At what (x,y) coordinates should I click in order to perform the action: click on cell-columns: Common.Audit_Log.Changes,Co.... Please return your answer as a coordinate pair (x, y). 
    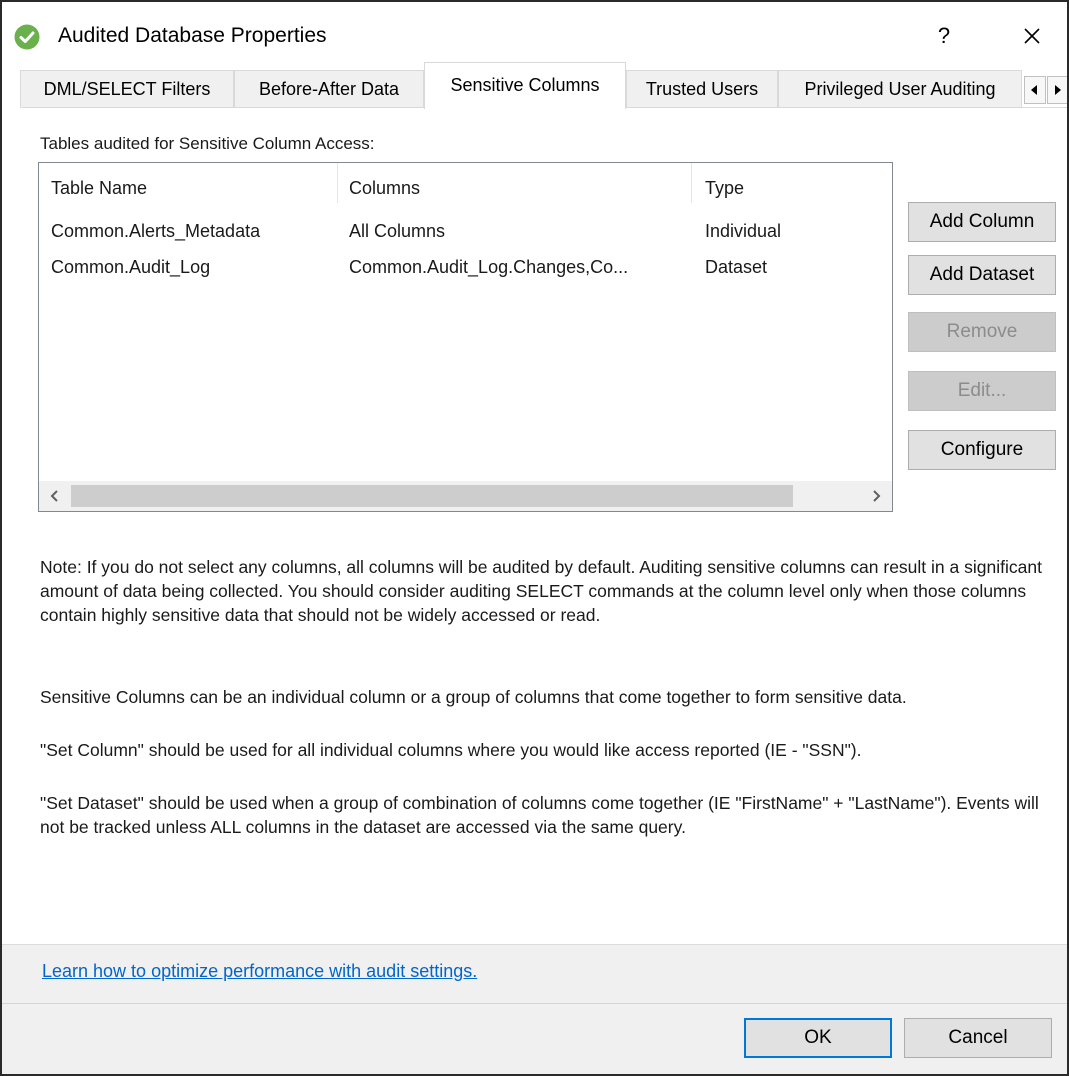
    Looking at the image, I should click on (489, 267).